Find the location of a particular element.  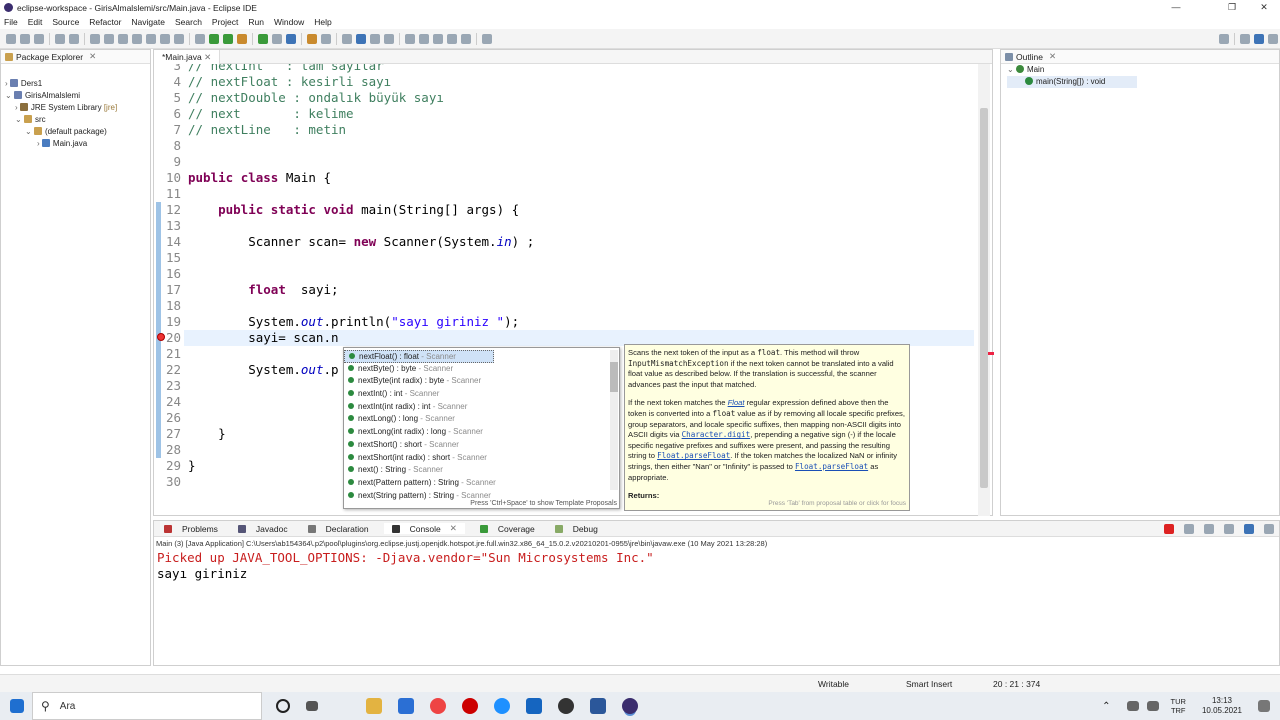

back-icon is located at coordinates (452, 38).